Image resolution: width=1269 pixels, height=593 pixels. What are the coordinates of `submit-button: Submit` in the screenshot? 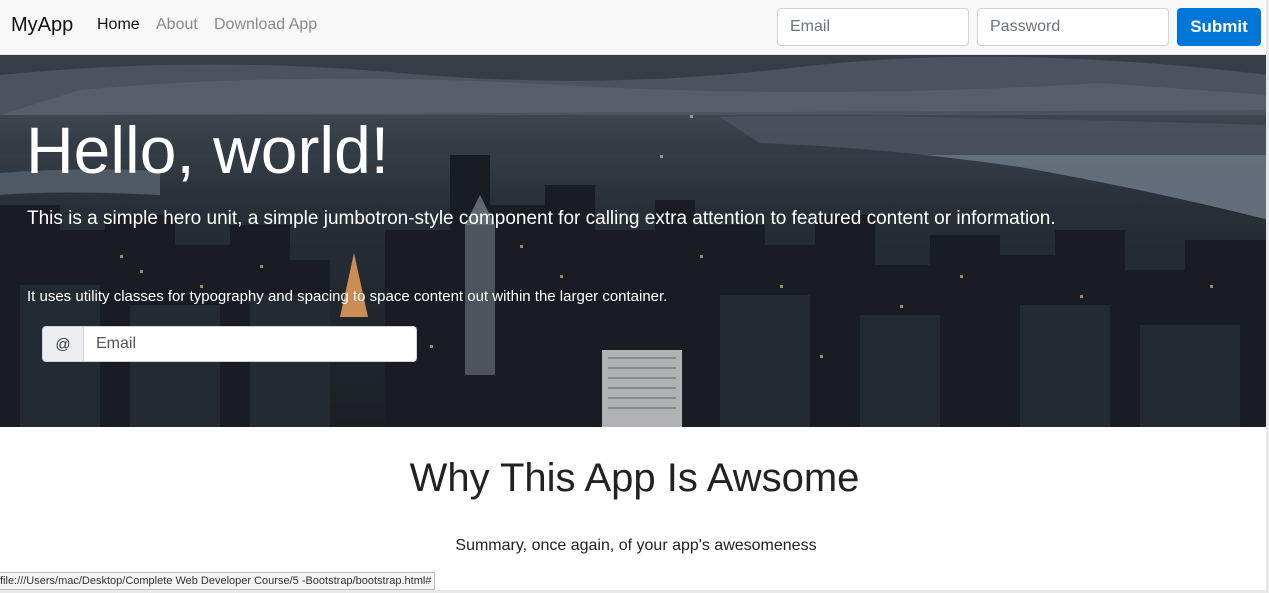 It's located at (1219, 27).